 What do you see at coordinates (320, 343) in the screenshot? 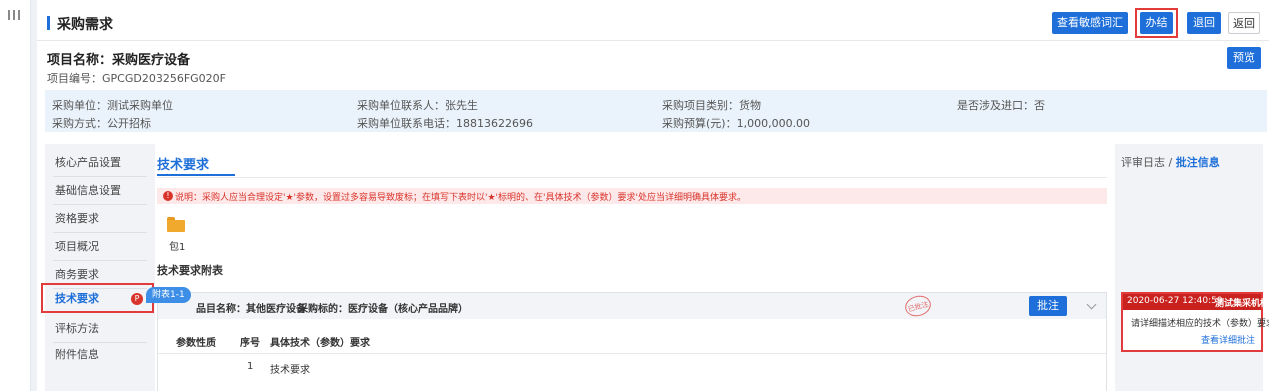
I see `column-header: 具体技术（参数）要求` at bounding box center [320, 343].